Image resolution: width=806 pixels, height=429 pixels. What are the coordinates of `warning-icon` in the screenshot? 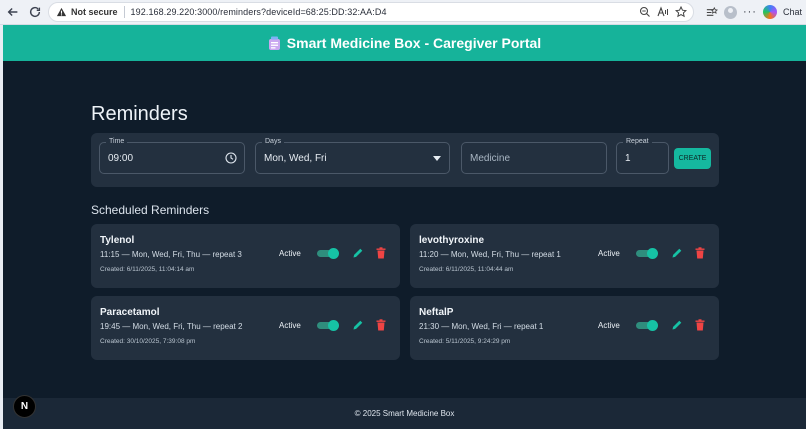 It's located at (61, 11).